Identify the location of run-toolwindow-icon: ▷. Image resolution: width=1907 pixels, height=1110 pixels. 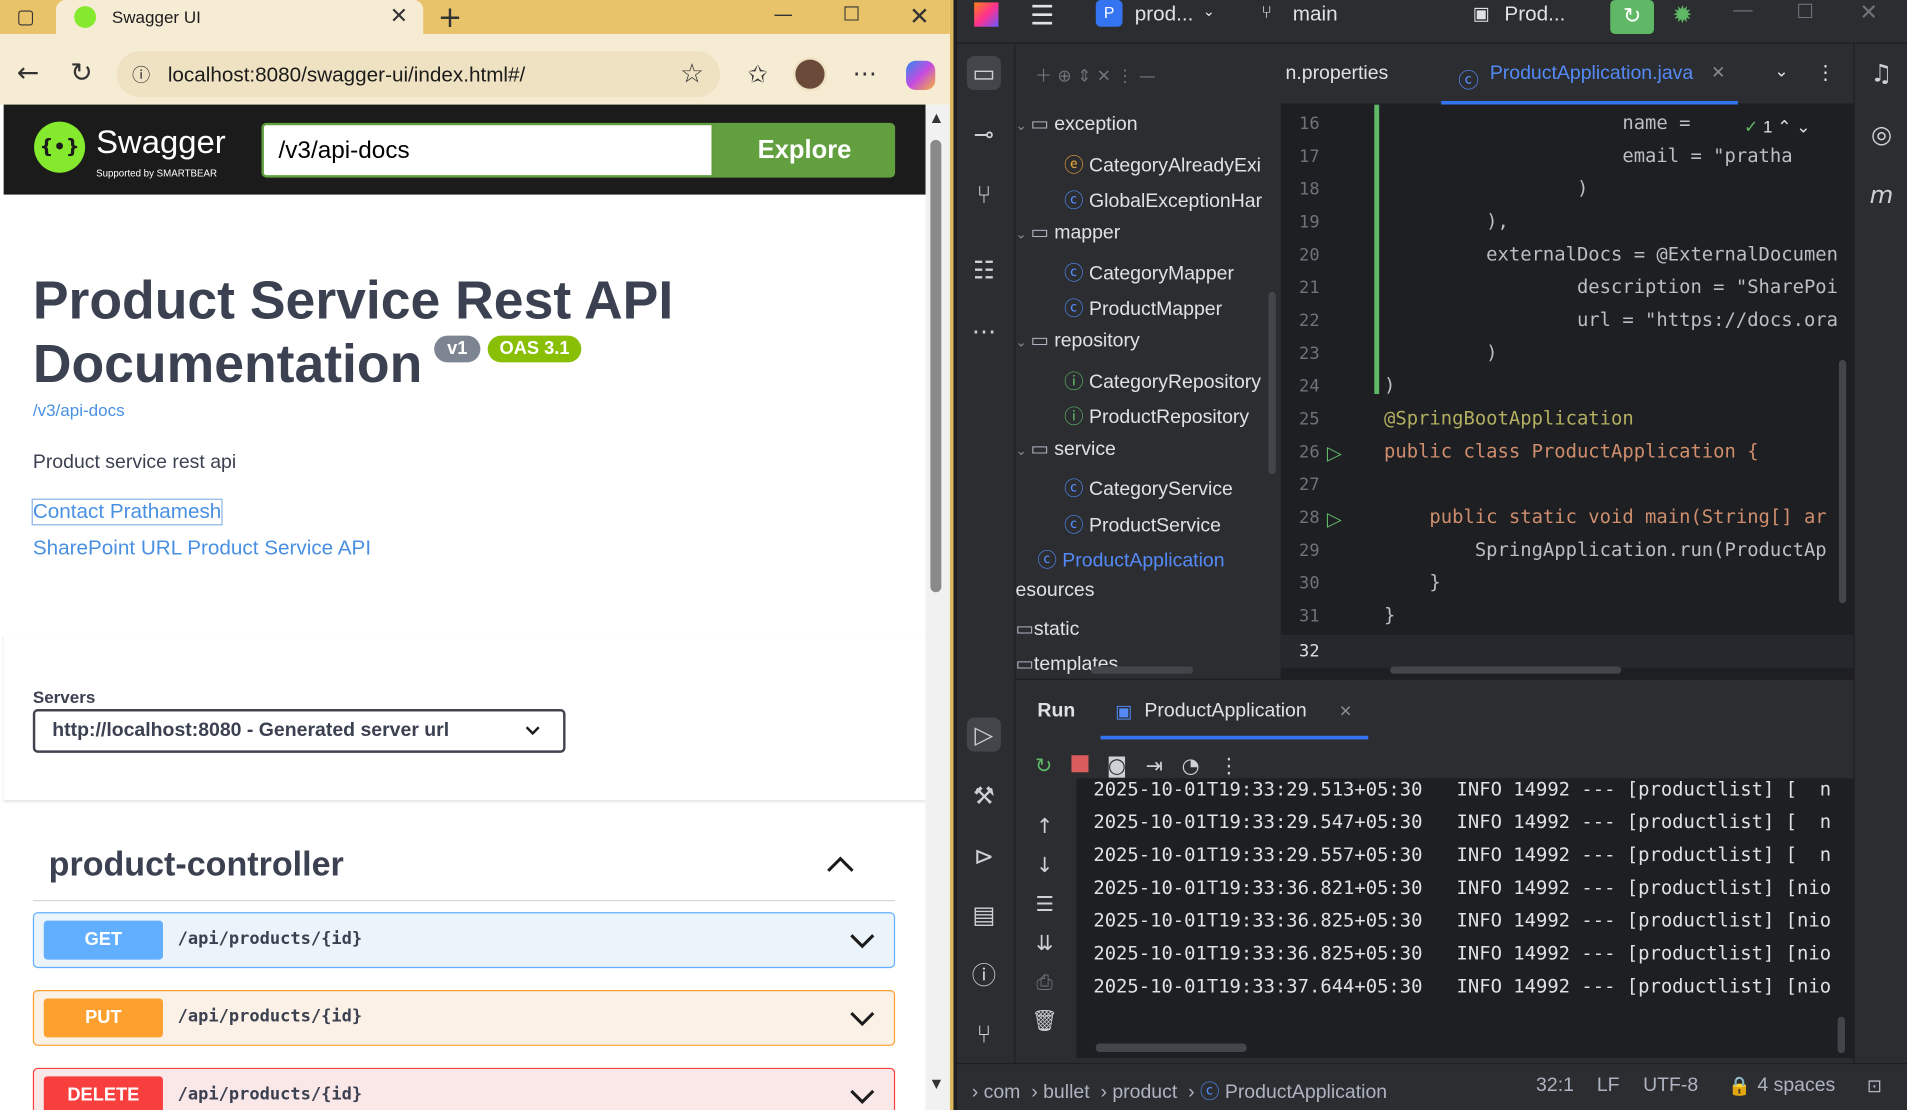
(983, 734).